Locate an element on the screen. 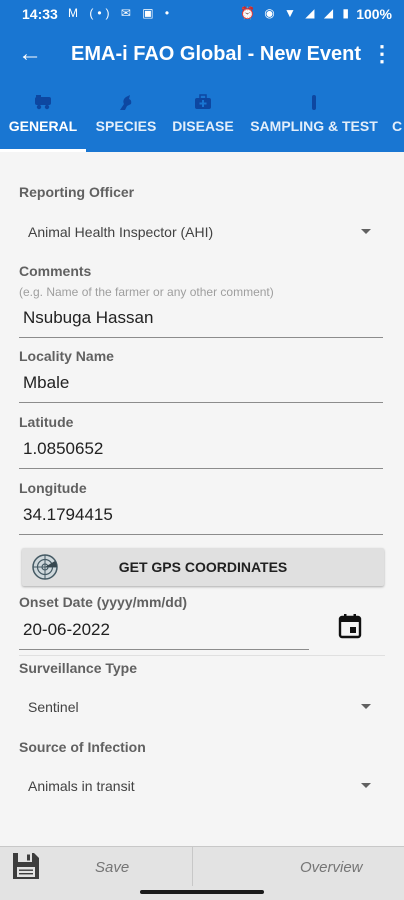 The image size is (404, 900). reporting-officer-value: Animal Health Inspector (AHI) is located at coordinates (121, 232).